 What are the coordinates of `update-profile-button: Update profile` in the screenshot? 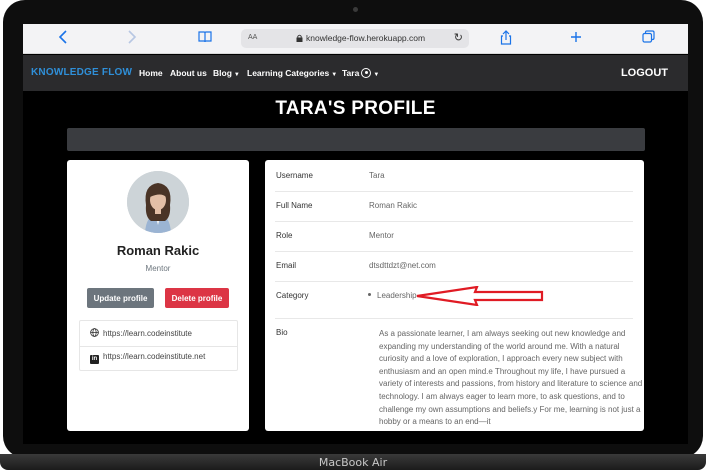 It's located at (120, 298).